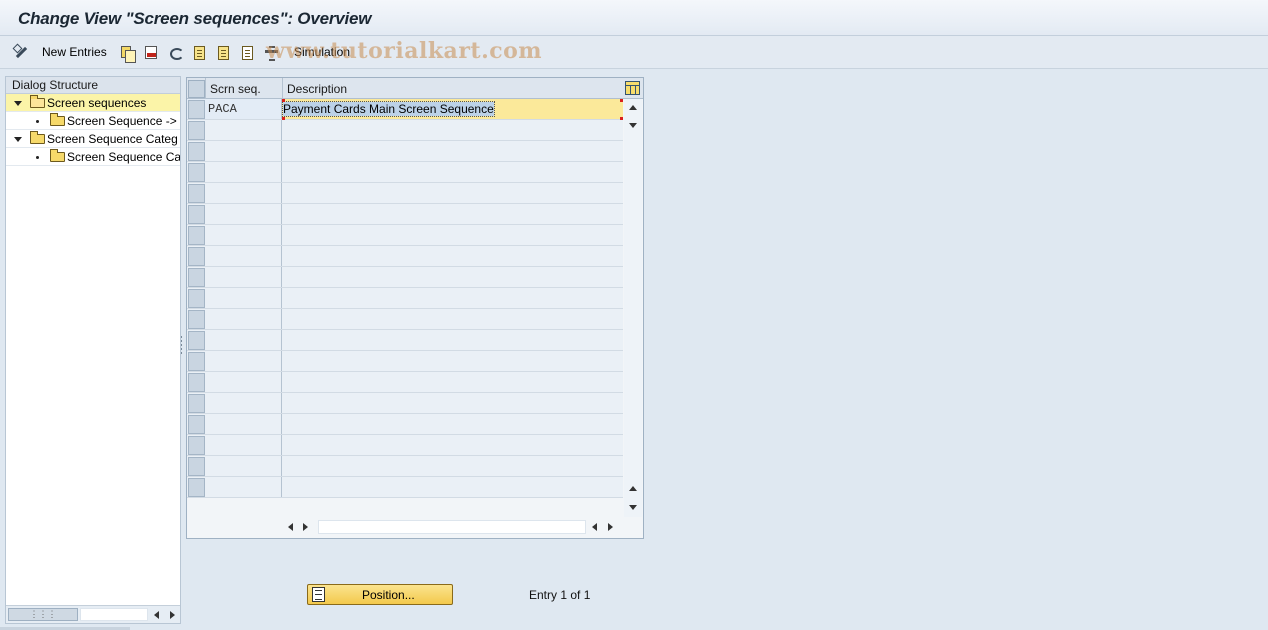 This screenshot has width=1268, height=630. I want to click on tree-item-screen-sequence-ca: Screen Sequence Ca, so click(93, 157).